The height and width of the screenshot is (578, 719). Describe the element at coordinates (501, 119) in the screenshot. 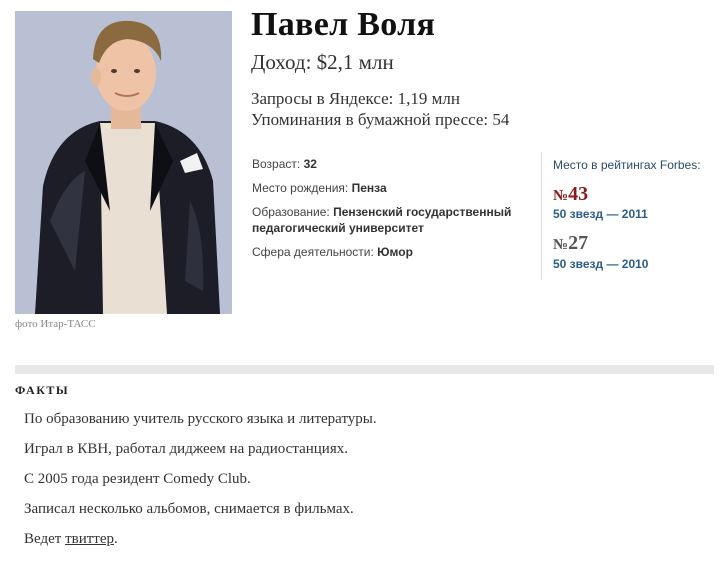

I see `press-value: 54` at that location.